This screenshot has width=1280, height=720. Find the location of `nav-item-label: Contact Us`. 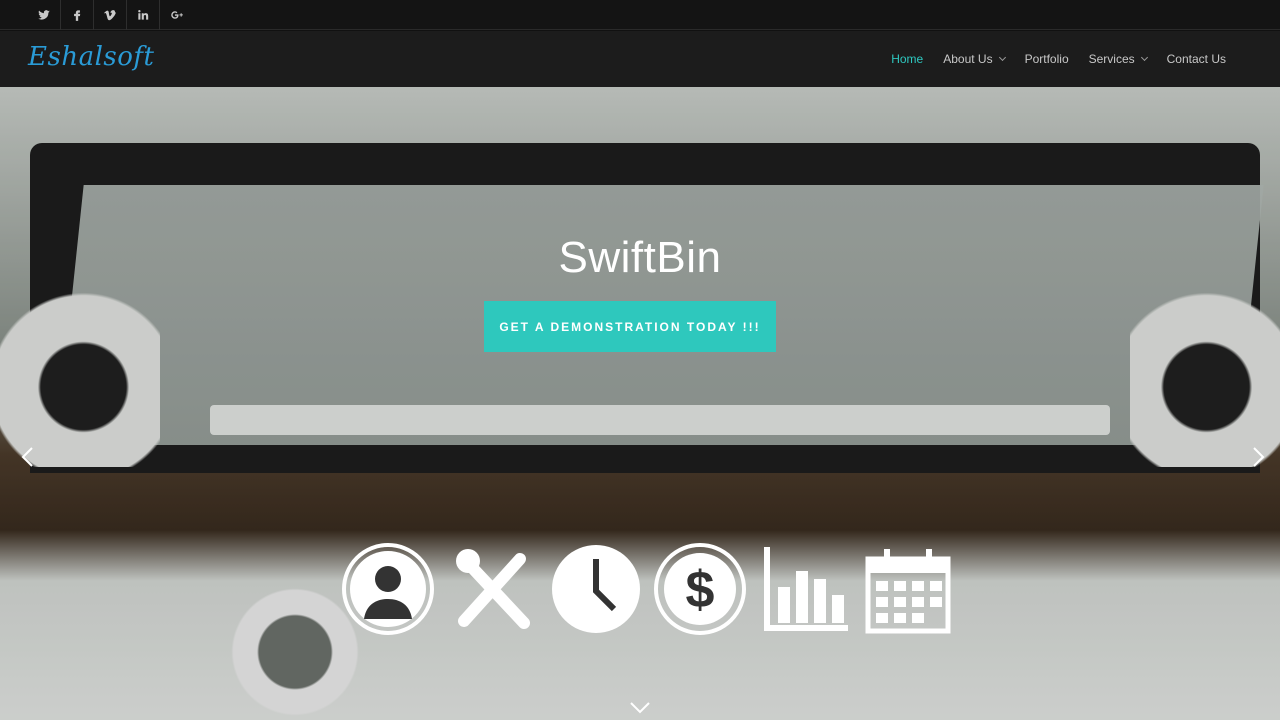

nav-item-label: Contact Us is located at coordinates (1196, 59).